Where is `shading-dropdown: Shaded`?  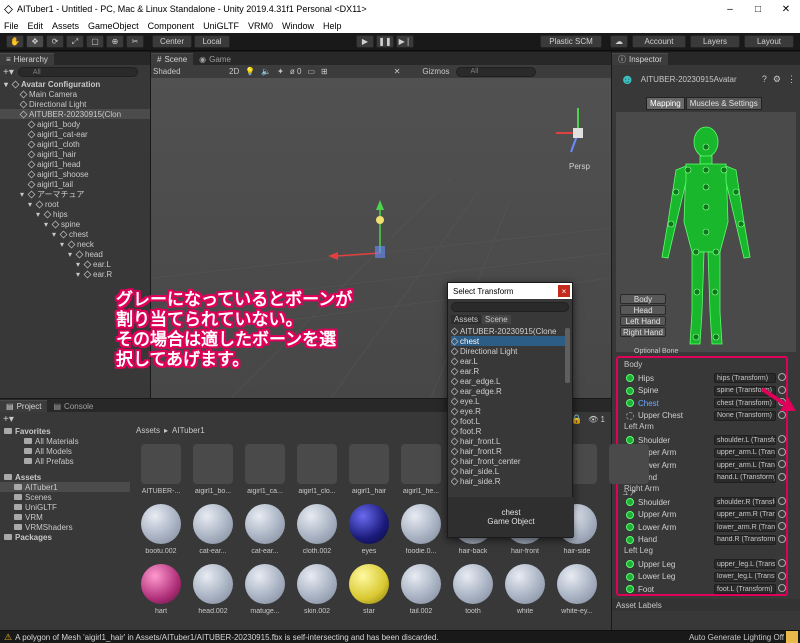 shading-dropdown: Shaded is located at coordinates (188, 71).